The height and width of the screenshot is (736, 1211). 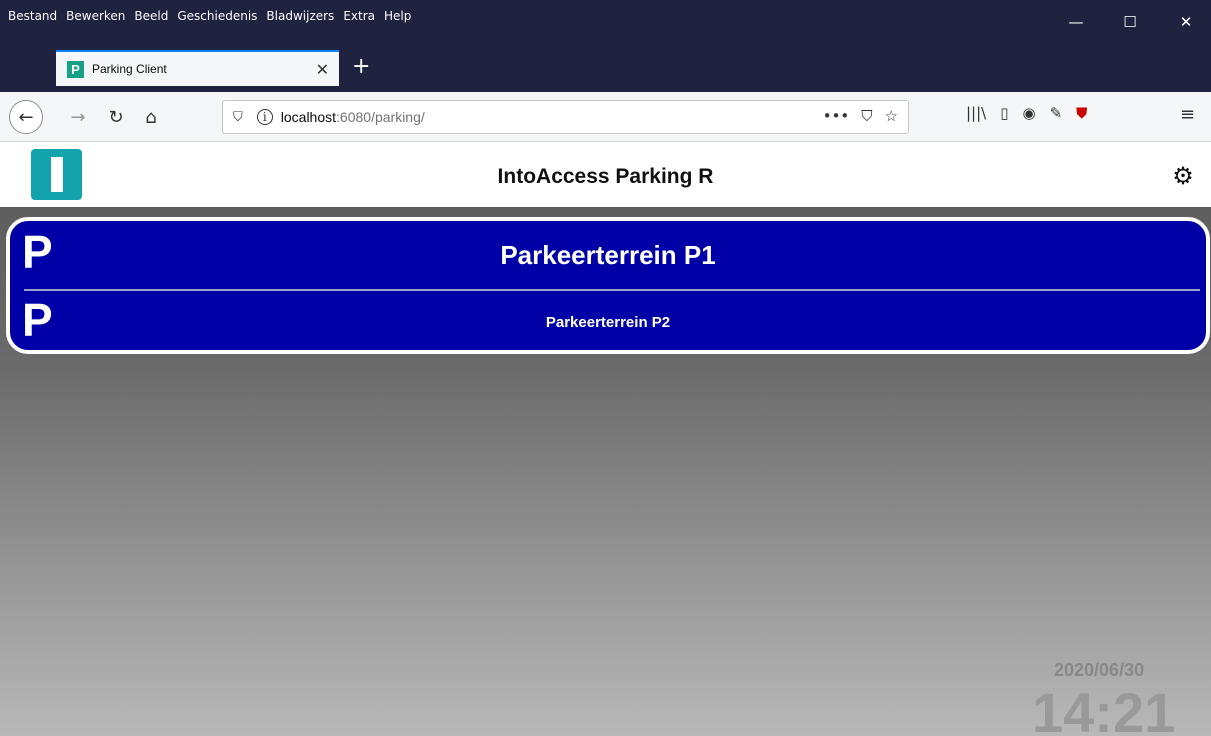 What do you see at coordinates (197, 68) in the screenshot?
I see `tab-parking-client: P Parking Client ✕` at bounding box center [197, 68].